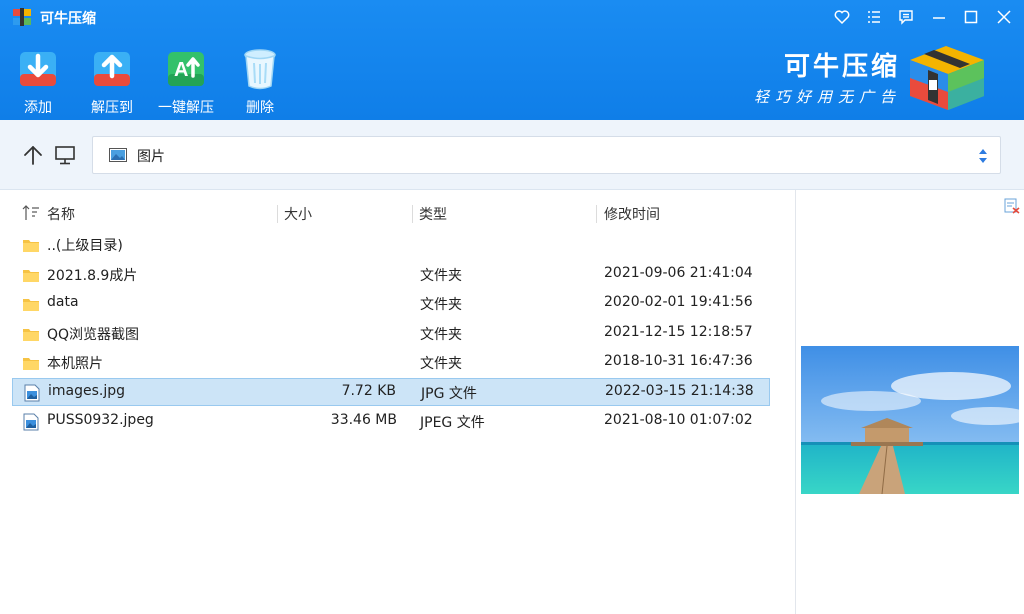 The image size is (1024, 614). What do you see at coordinates (842, 17) in the screenshot?
I see `heart-icon` at bounding box center [842, 17].